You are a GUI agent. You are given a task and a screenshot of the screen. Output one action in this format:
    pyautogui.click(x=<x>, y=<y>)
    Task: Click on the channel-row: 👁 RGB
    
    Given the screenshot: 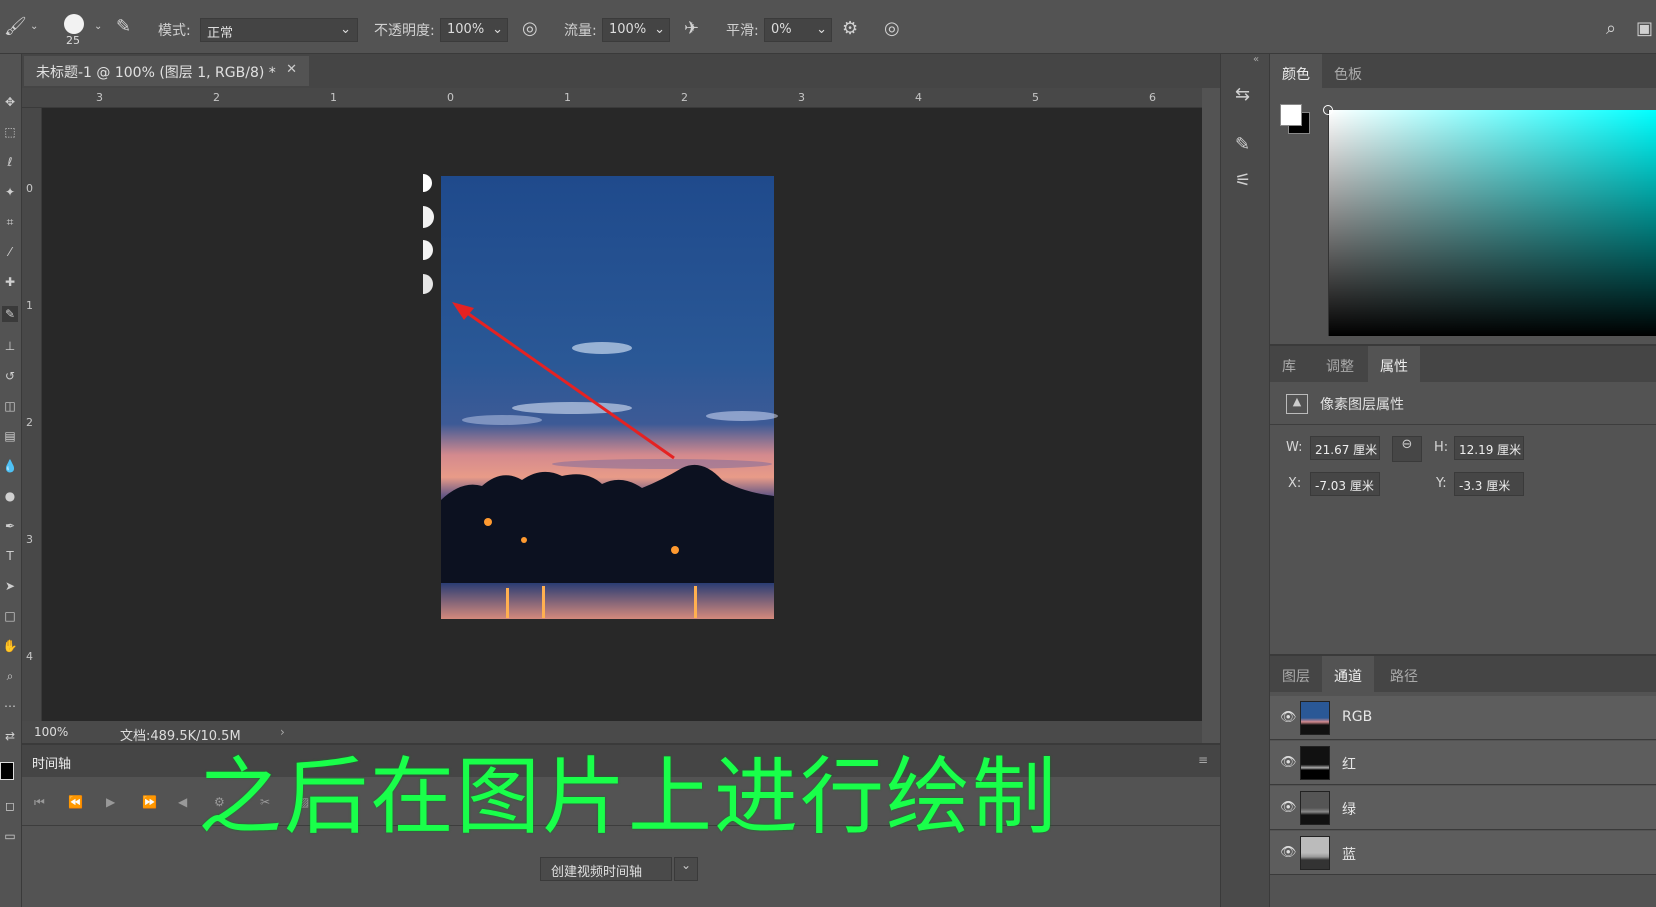 What is the action you would take?
    pyautogui.click(x=1463, y=718)
    